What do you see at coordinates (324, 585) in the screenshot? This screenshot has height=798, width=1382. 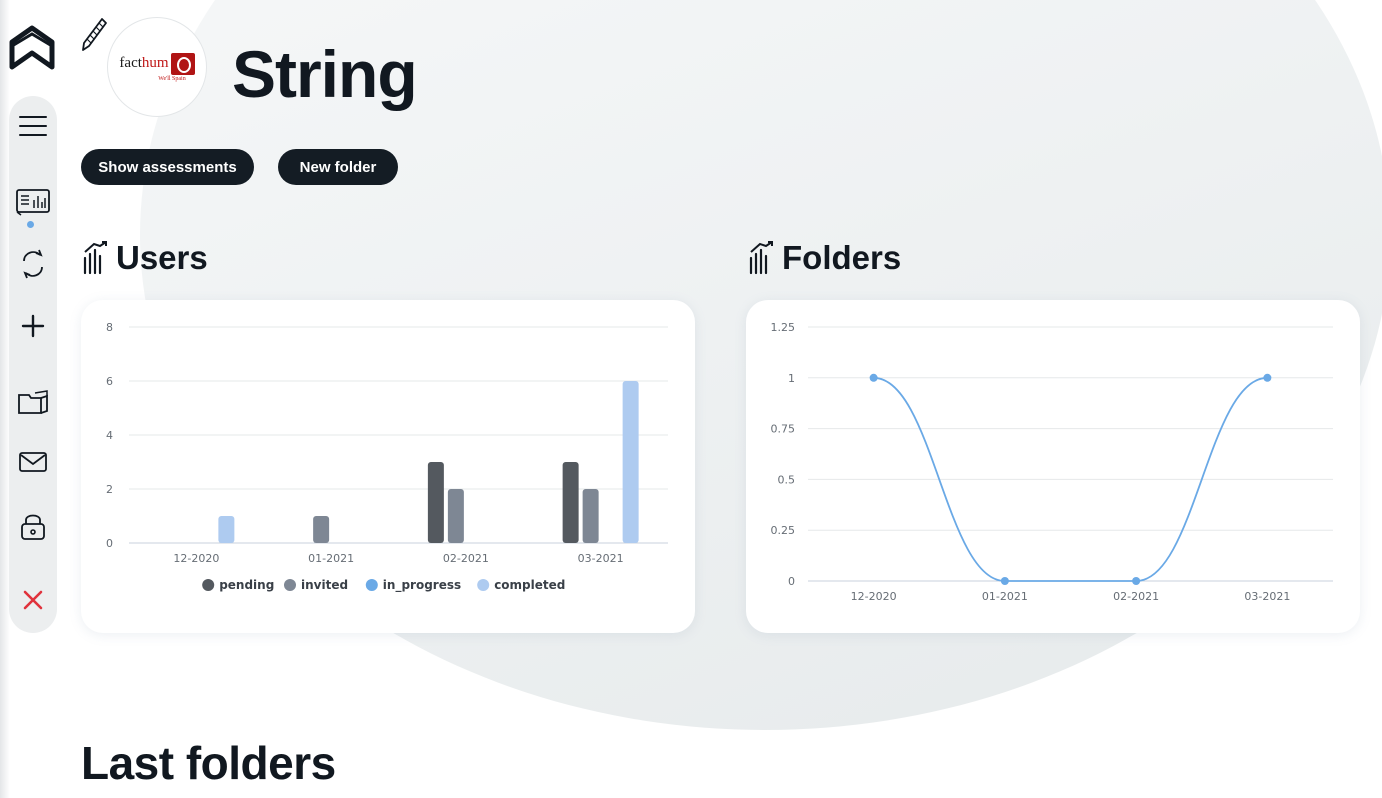 I see `legend-label-invited: invited` at bounding box center [324, 585].